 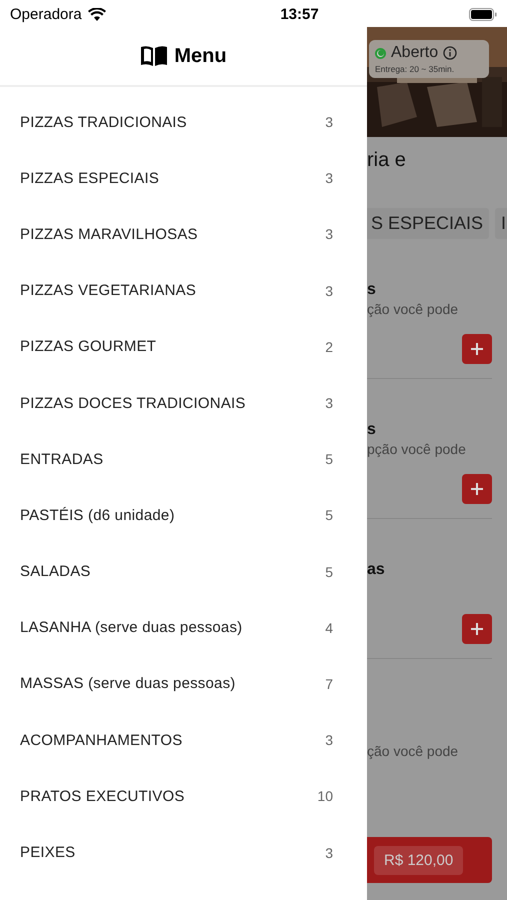 I want to click on cart-bar: R$ 120,00, so click(x=429, y=860).